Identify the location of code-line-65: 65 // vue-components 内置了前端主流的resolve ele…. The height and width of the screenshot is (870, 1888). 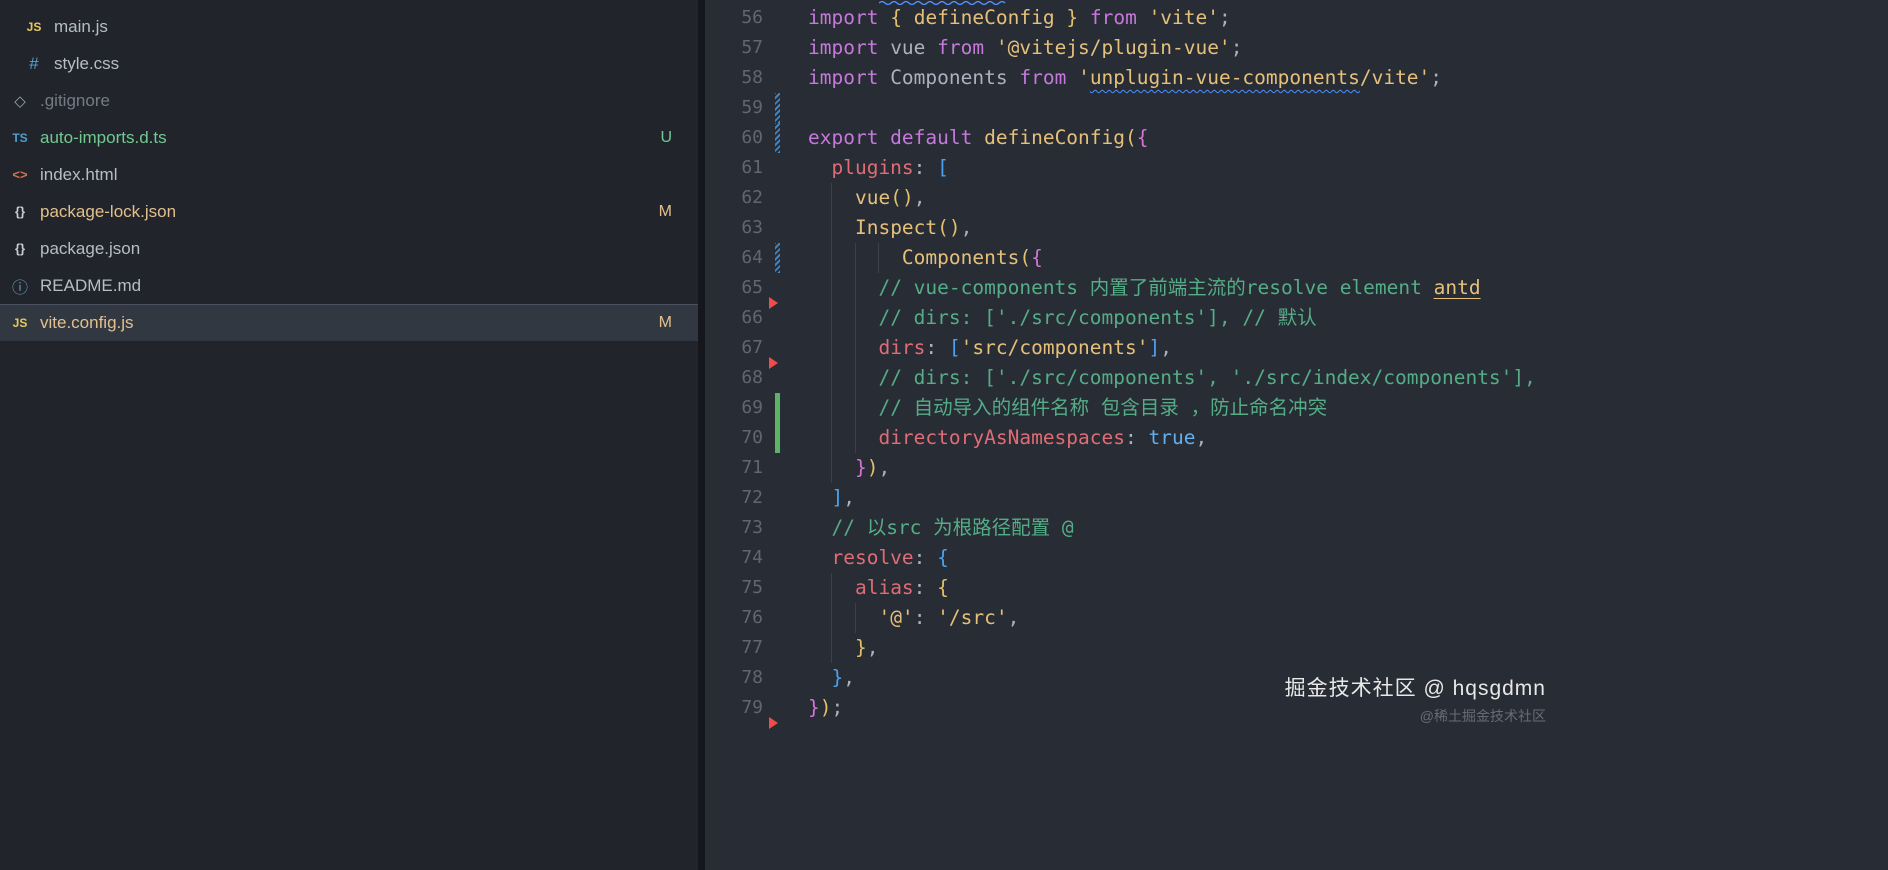
(1296, 291).